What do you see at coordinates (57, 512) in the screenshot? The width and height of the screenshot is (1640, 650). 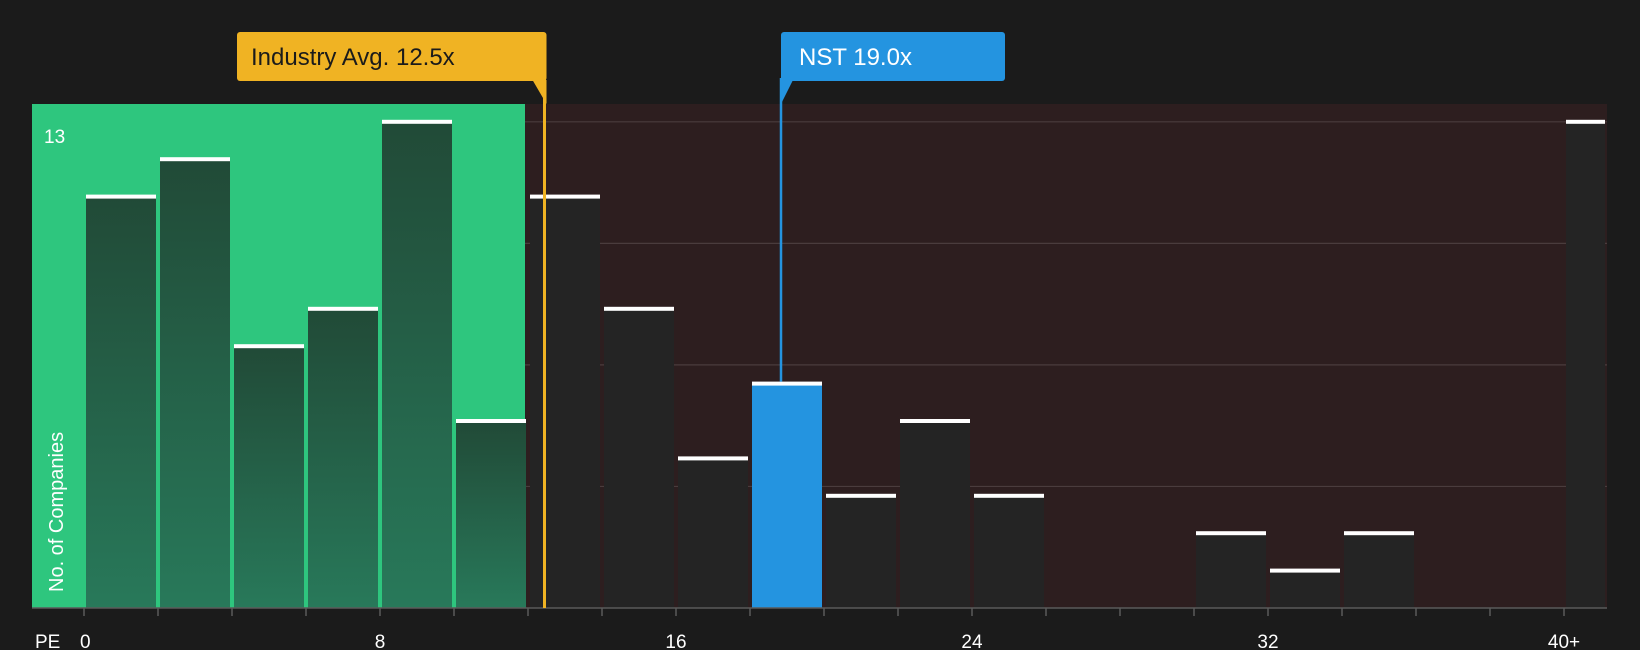 I see `y-axis-label: No. of Companies` at bounding box center [57, 512].